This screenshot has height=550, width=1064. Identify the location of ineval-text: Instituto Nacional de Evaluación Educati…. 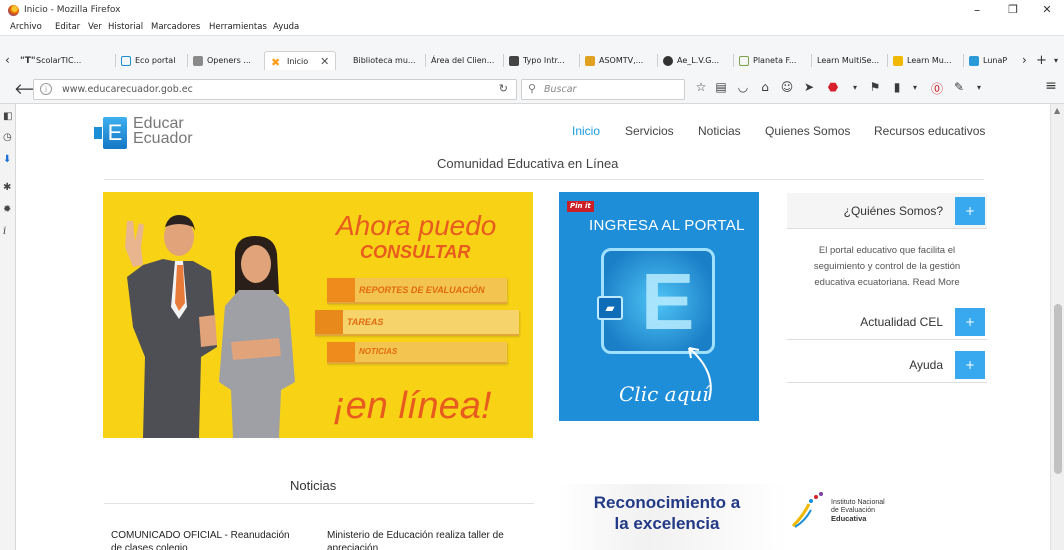
(858, 511).